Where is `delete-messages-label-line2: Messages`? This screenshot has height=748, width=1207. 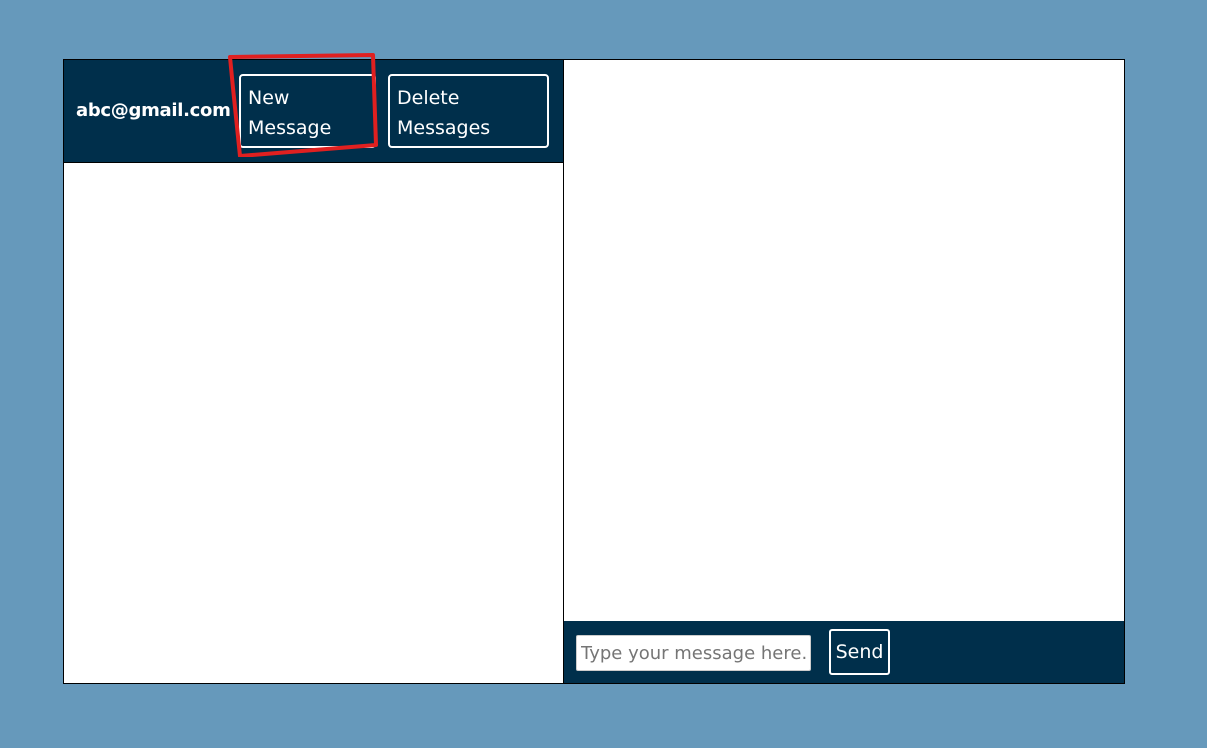 delete-messages-label-line2: Messages is located at coordinates (444, 128).